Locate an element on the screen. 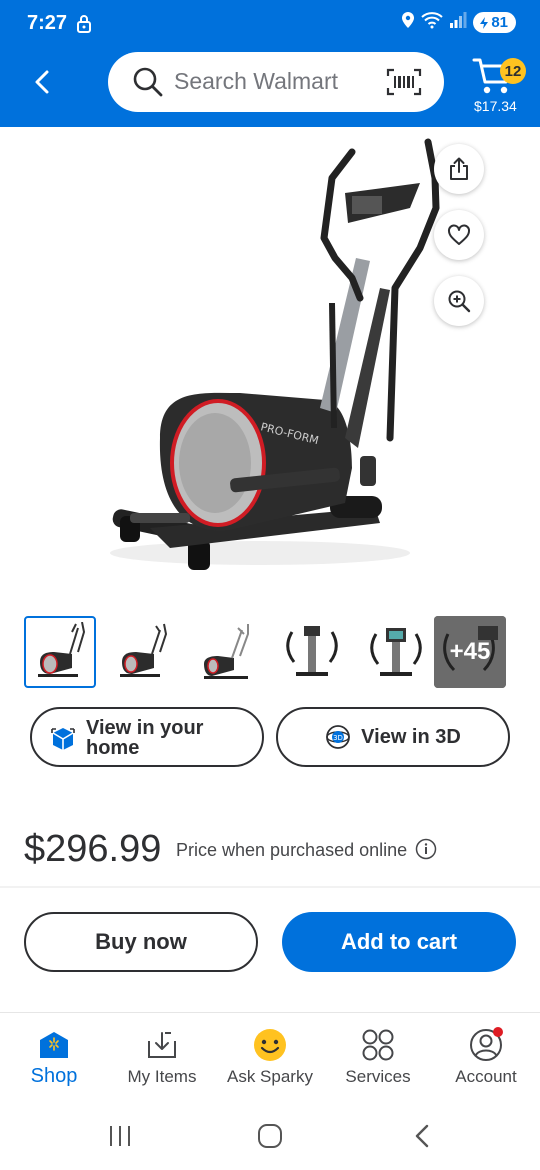  cart-count-badge: 12 is located at coordinates (513, 71).